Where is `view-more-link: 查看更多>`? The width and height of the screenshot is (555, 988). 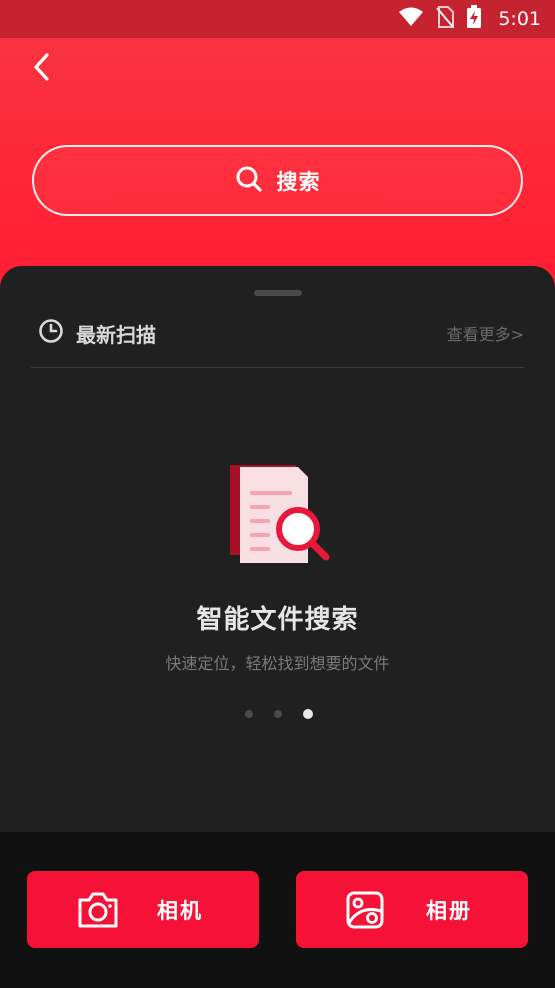
view-more-link: 查看更多> is located at coordinates (485, 333).